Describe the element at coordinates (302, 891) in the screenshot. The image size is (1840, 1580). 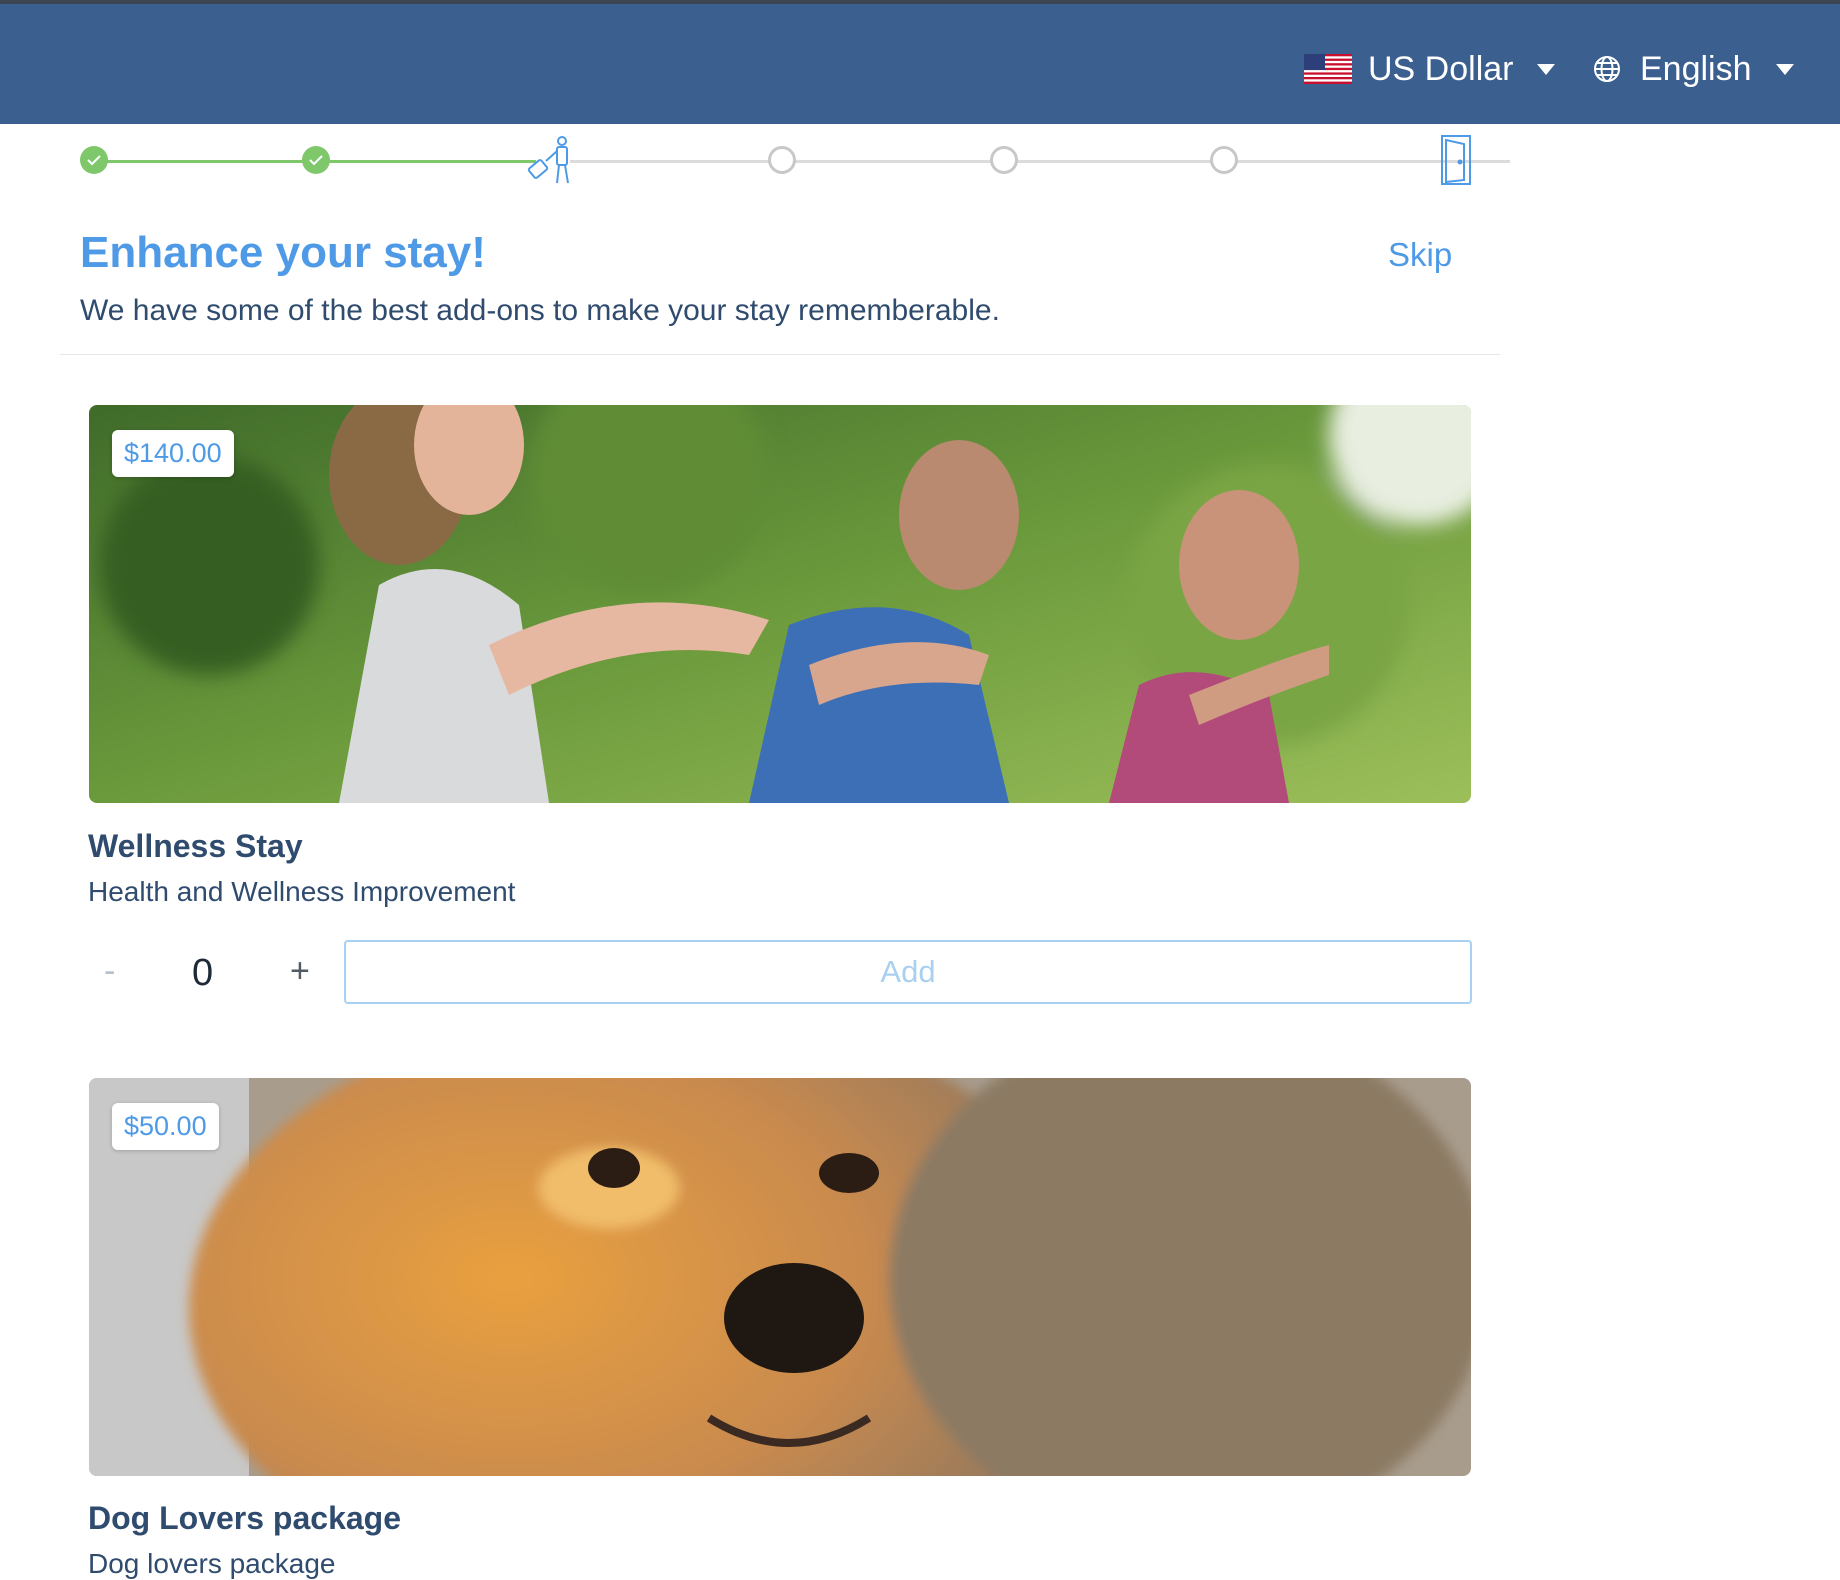
I see `addon-description: Health and Wellness Improvement` at that location.